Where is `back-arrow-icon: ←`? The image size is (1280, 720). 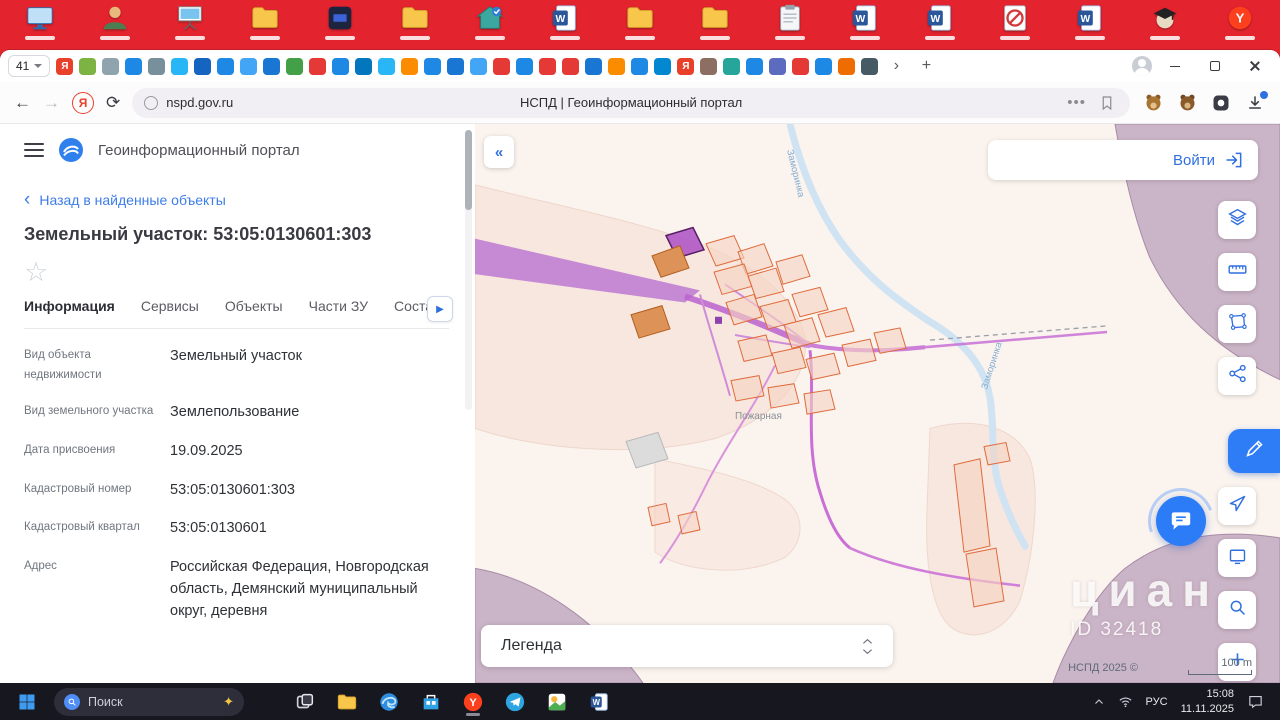 back-arrow-icon: ← is located at coordinates (22, 102).